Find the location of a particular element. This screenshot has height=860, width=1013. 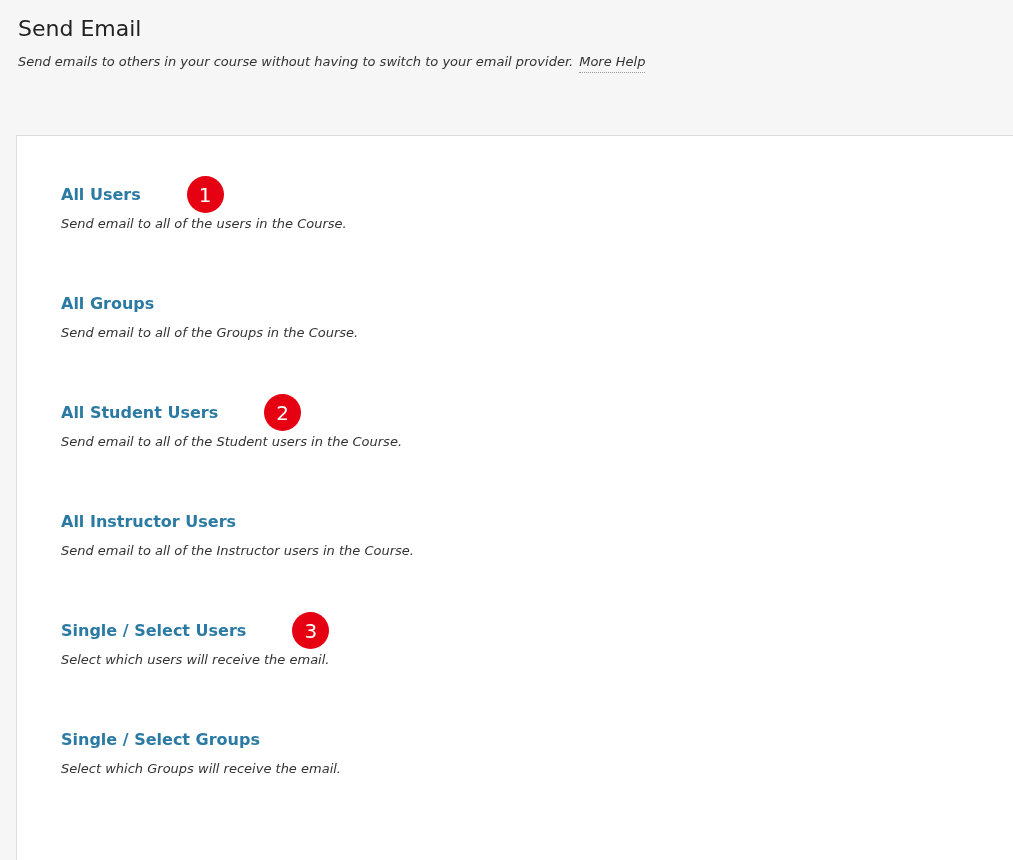

recipient-option-link: All Instructor Users is located at coordinates (149, 522).